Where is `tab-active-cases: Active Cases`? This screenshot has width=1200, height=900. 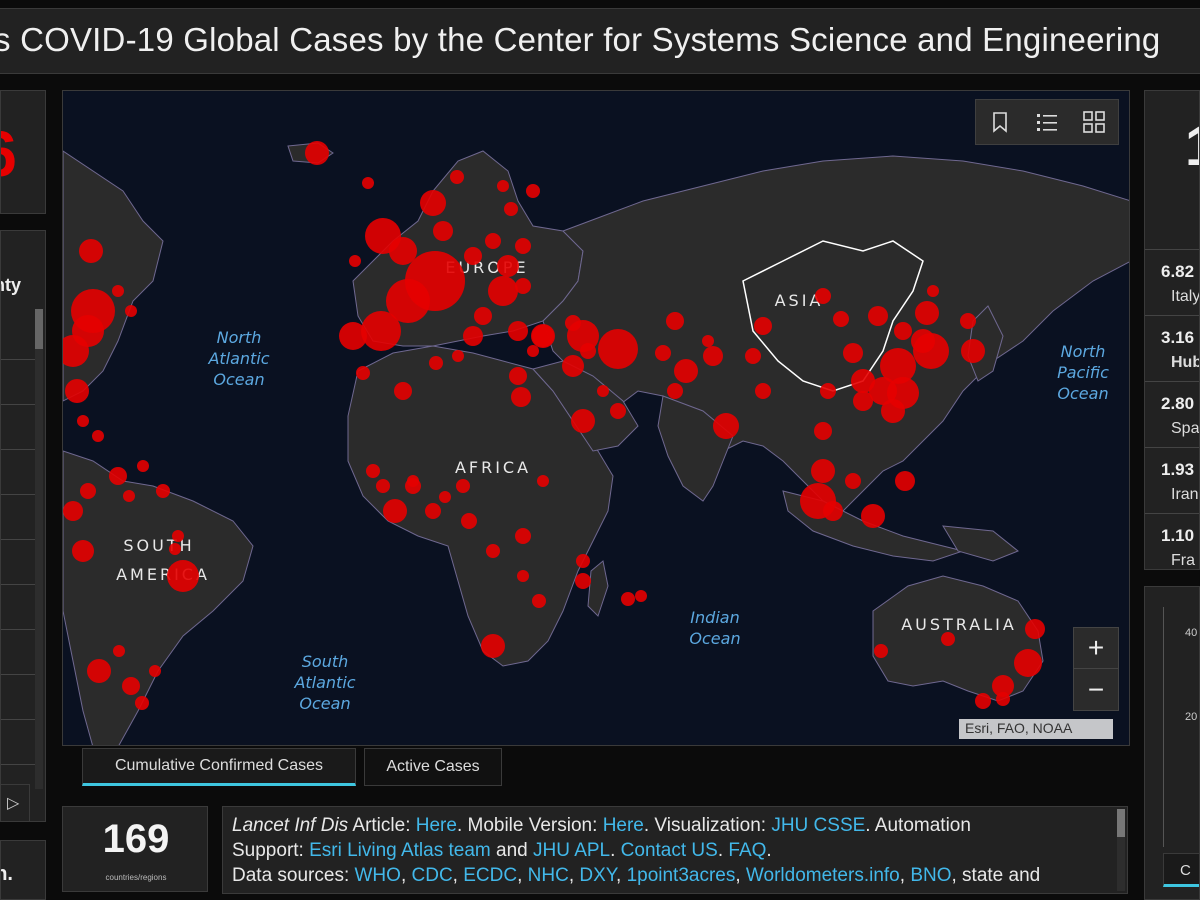
tab-active-cases: Active Cases is located at coordinates (433, 767).